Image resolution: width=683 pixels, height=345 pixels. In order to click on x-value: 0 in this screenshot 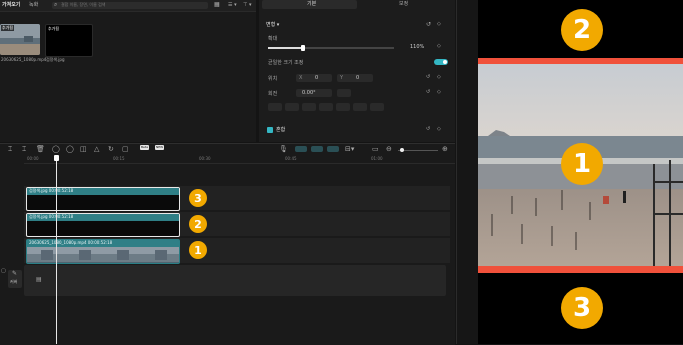, I will do `click(317, 78)`.